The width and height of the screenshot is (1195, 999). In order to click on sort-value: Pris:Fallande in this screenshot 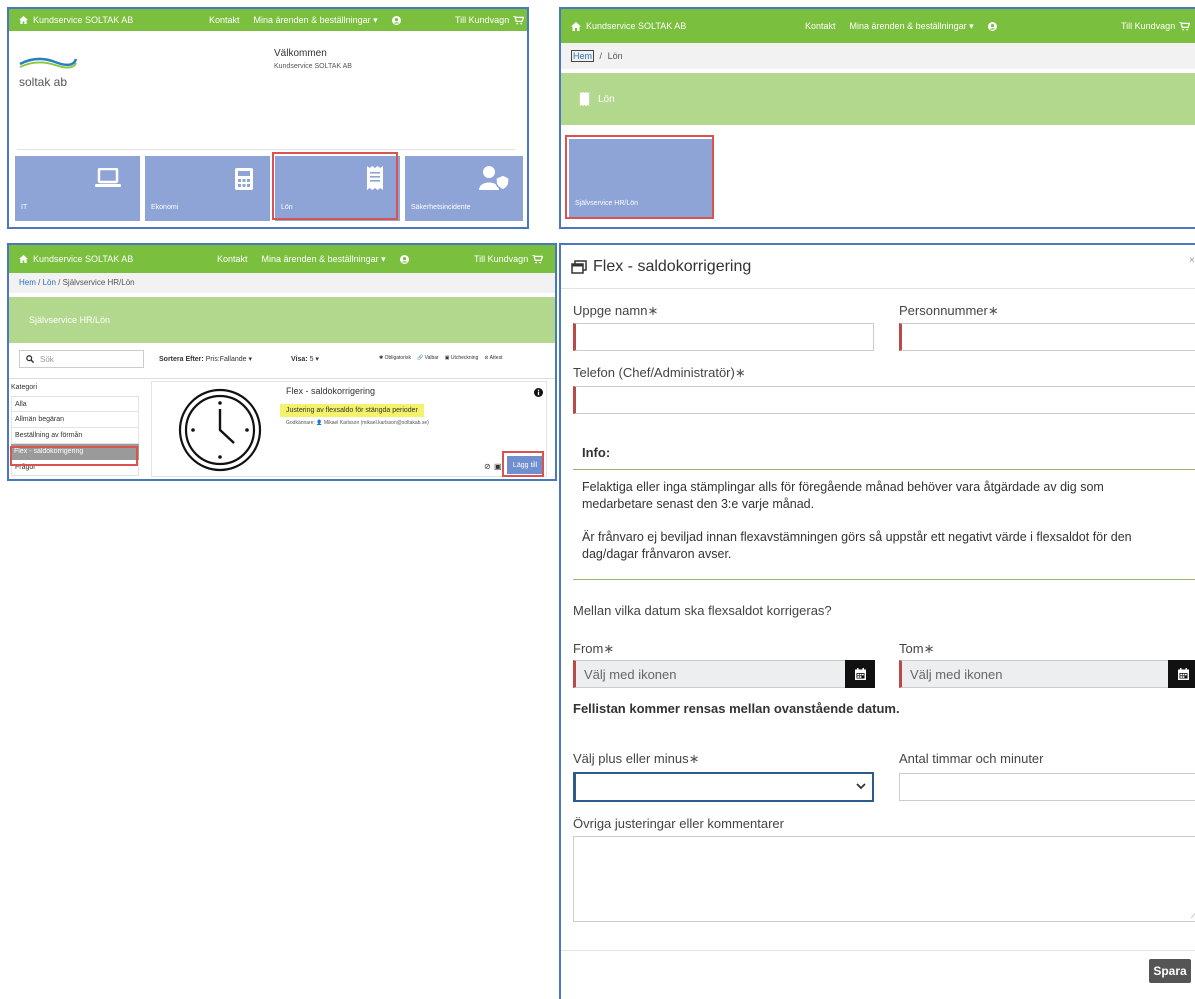, I will do `click(226, 359)`.